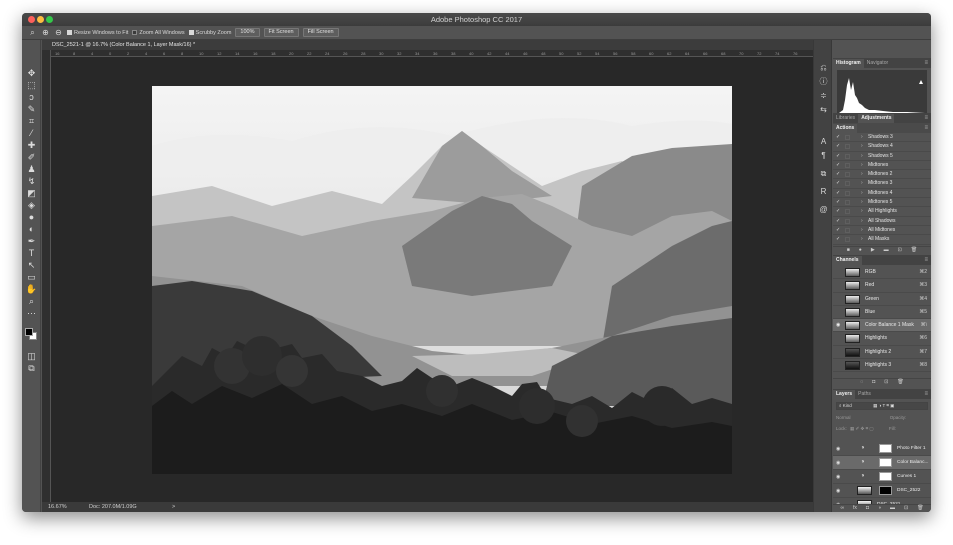 The image size is (953, 545). What do you see at coordinates (31, 97) in the screenshot?
I see `lasso-tool-icon: ↄ` at bounding box center [31, 97].